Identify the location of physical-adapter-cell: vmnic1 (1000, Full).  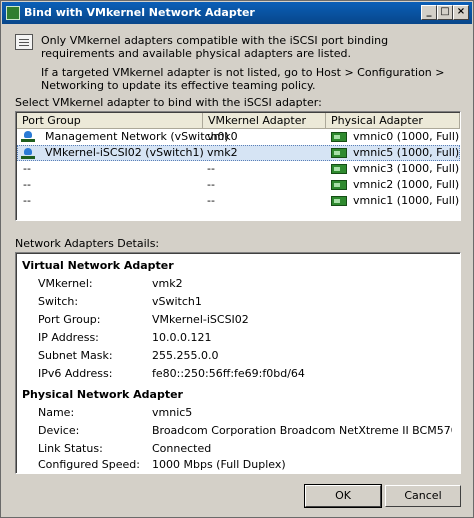
(406, 200).